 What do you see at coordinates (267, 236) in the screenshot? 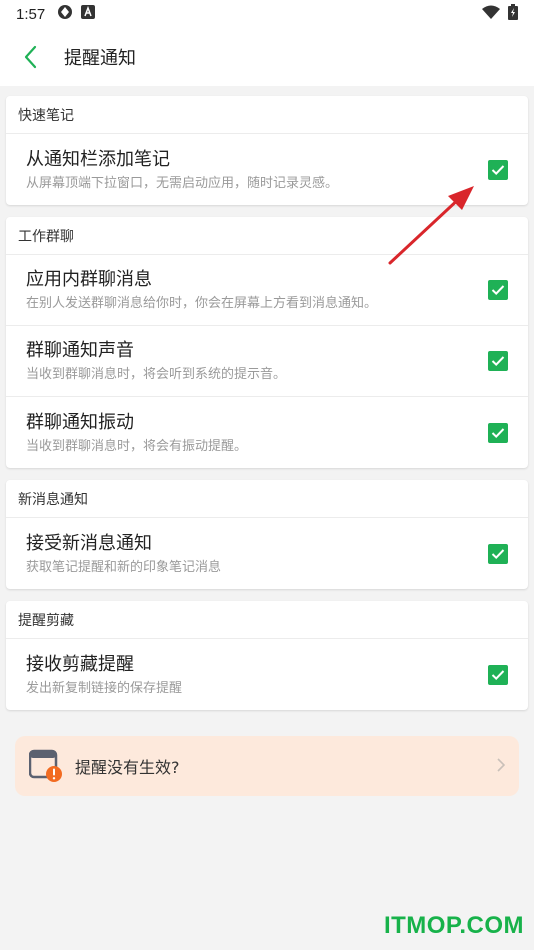
I see `section-header: 工作群聊` at bounding box center [267, 236].